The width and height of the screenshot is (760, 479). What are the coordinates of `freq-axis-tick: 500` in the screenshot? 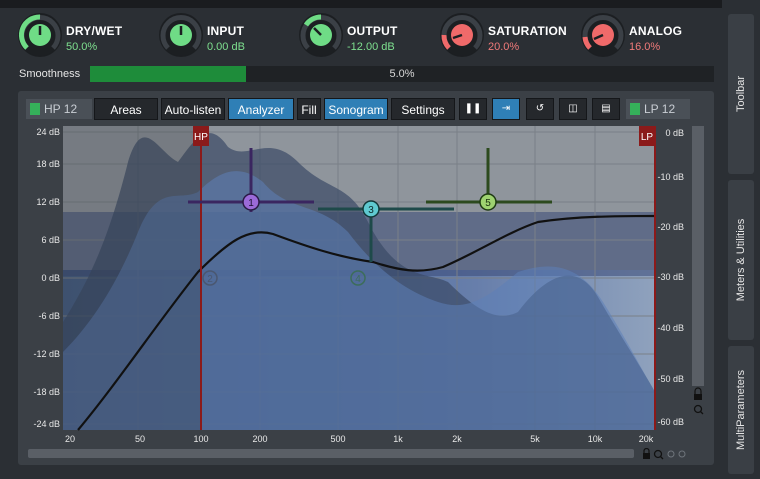 It's located at (337, 439).